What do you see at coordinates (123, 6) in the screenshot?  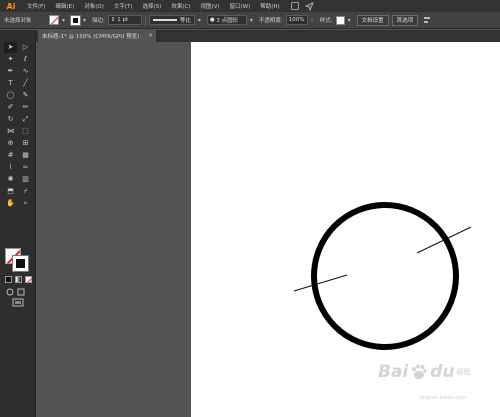 I see `menu-type: 文字(T)` at bounding box center [123, 6].